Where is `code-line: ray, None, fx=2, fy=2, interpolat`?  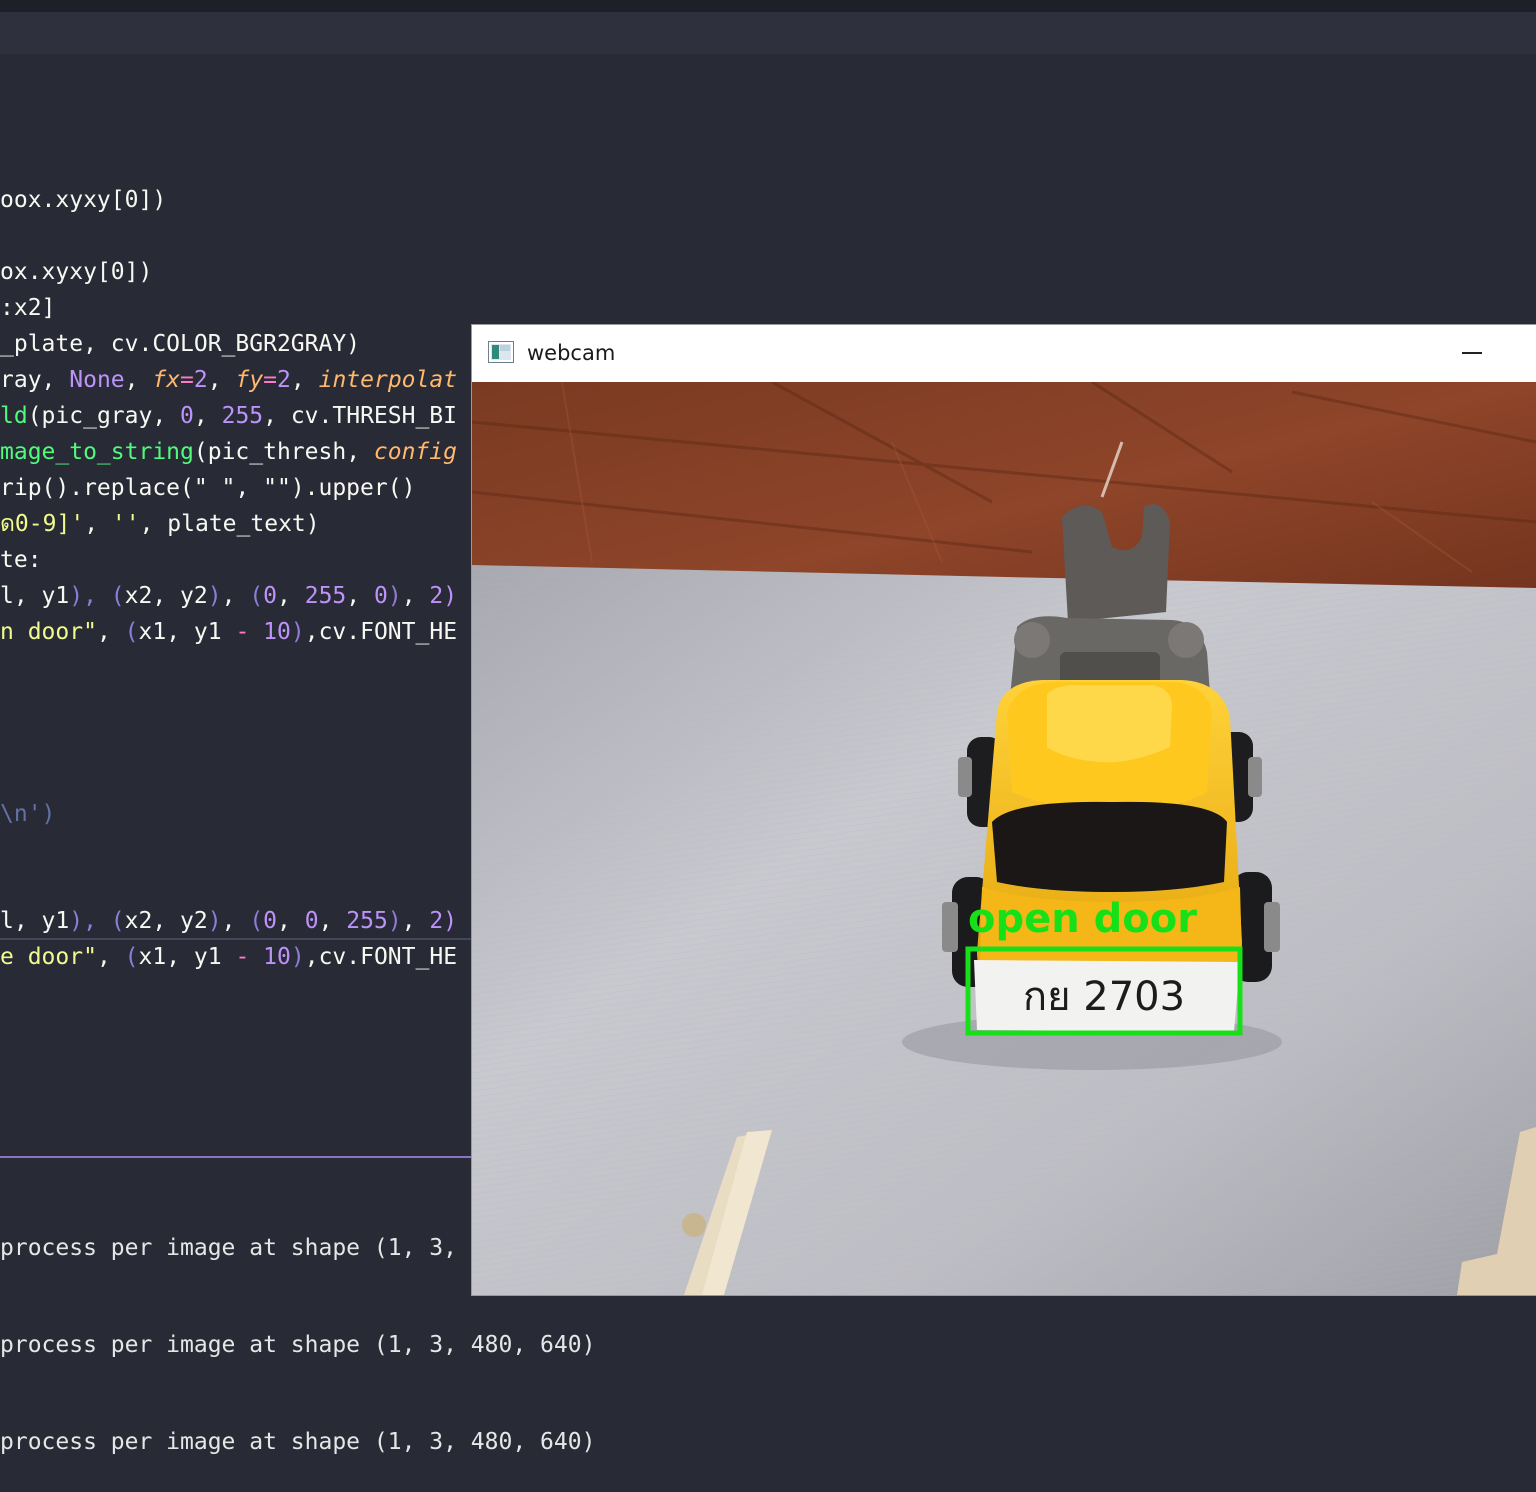
code-line: ray, None, fx=2, fy=2, interpolat is located at coordinates (228, 380).